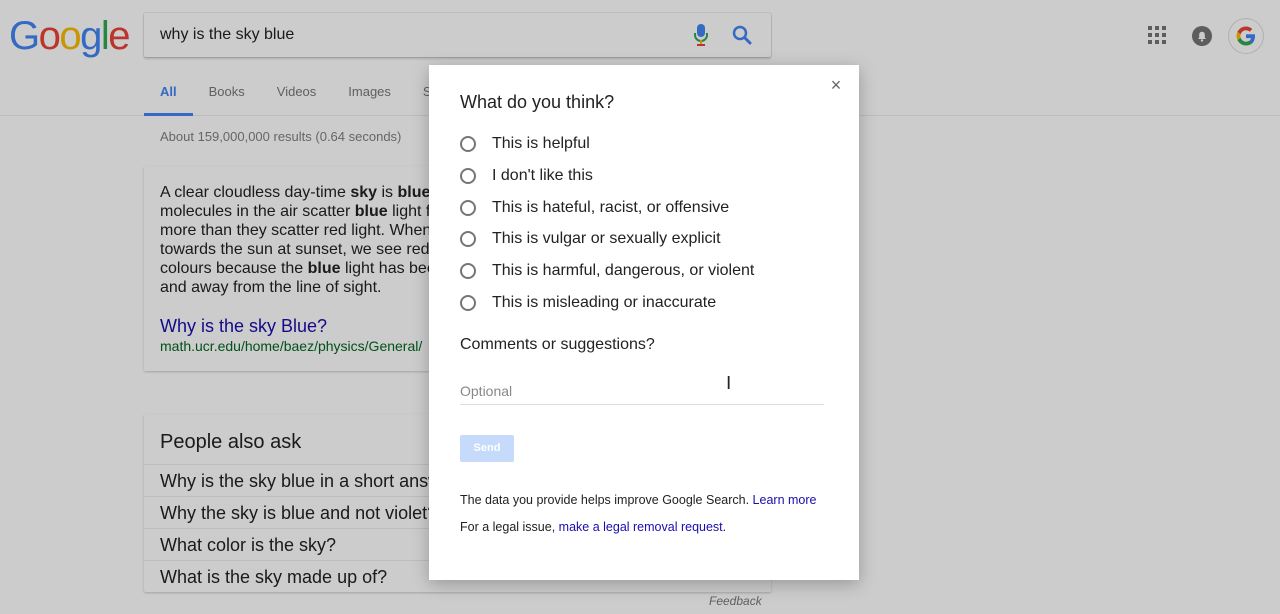 The image size is (1280, 614). Describe the element at coordinates (836, 85) in the screenshot. I see `close-icon: ×` at that location.